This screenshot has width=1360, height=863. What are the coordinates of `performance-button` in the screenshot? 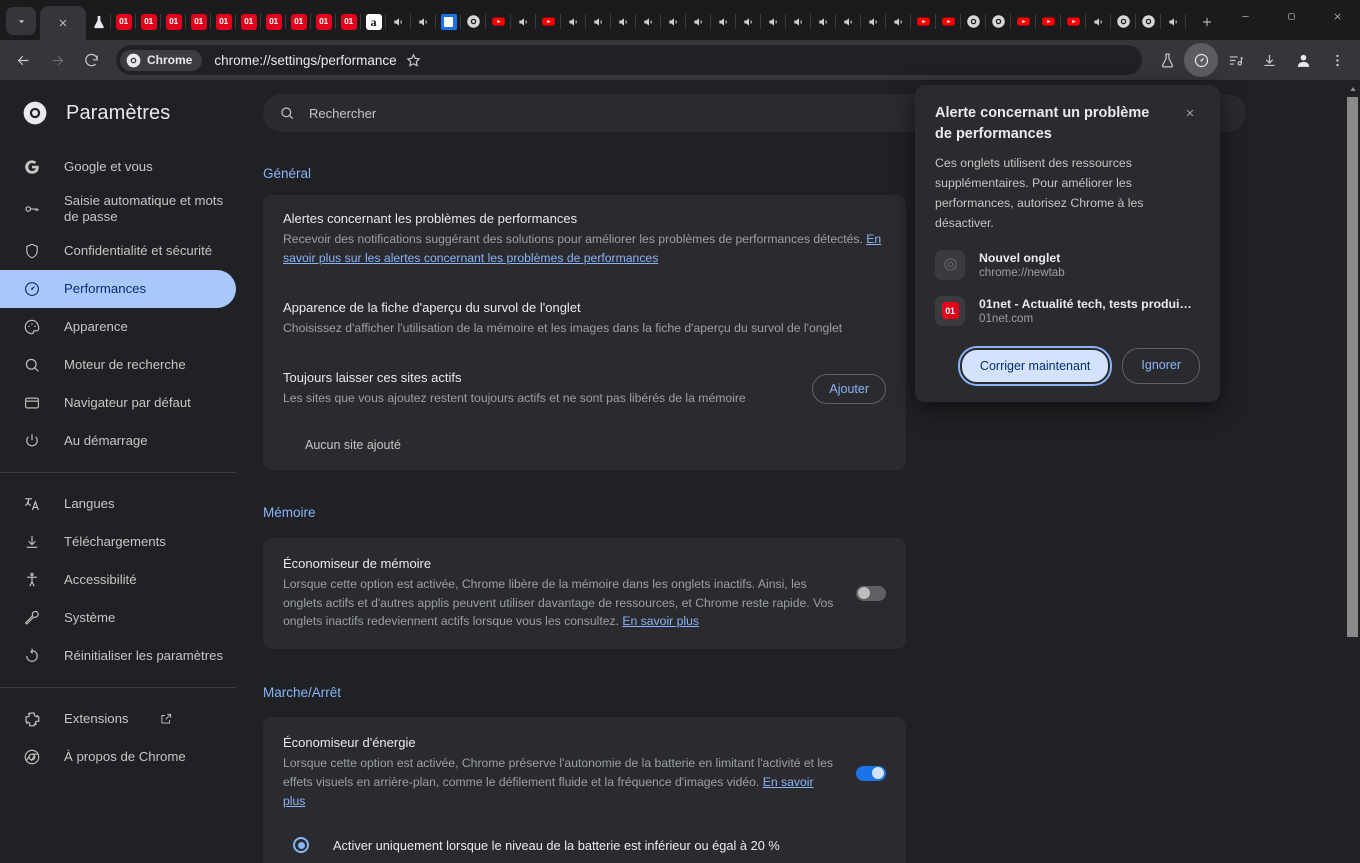 It's located at (1201, 60).